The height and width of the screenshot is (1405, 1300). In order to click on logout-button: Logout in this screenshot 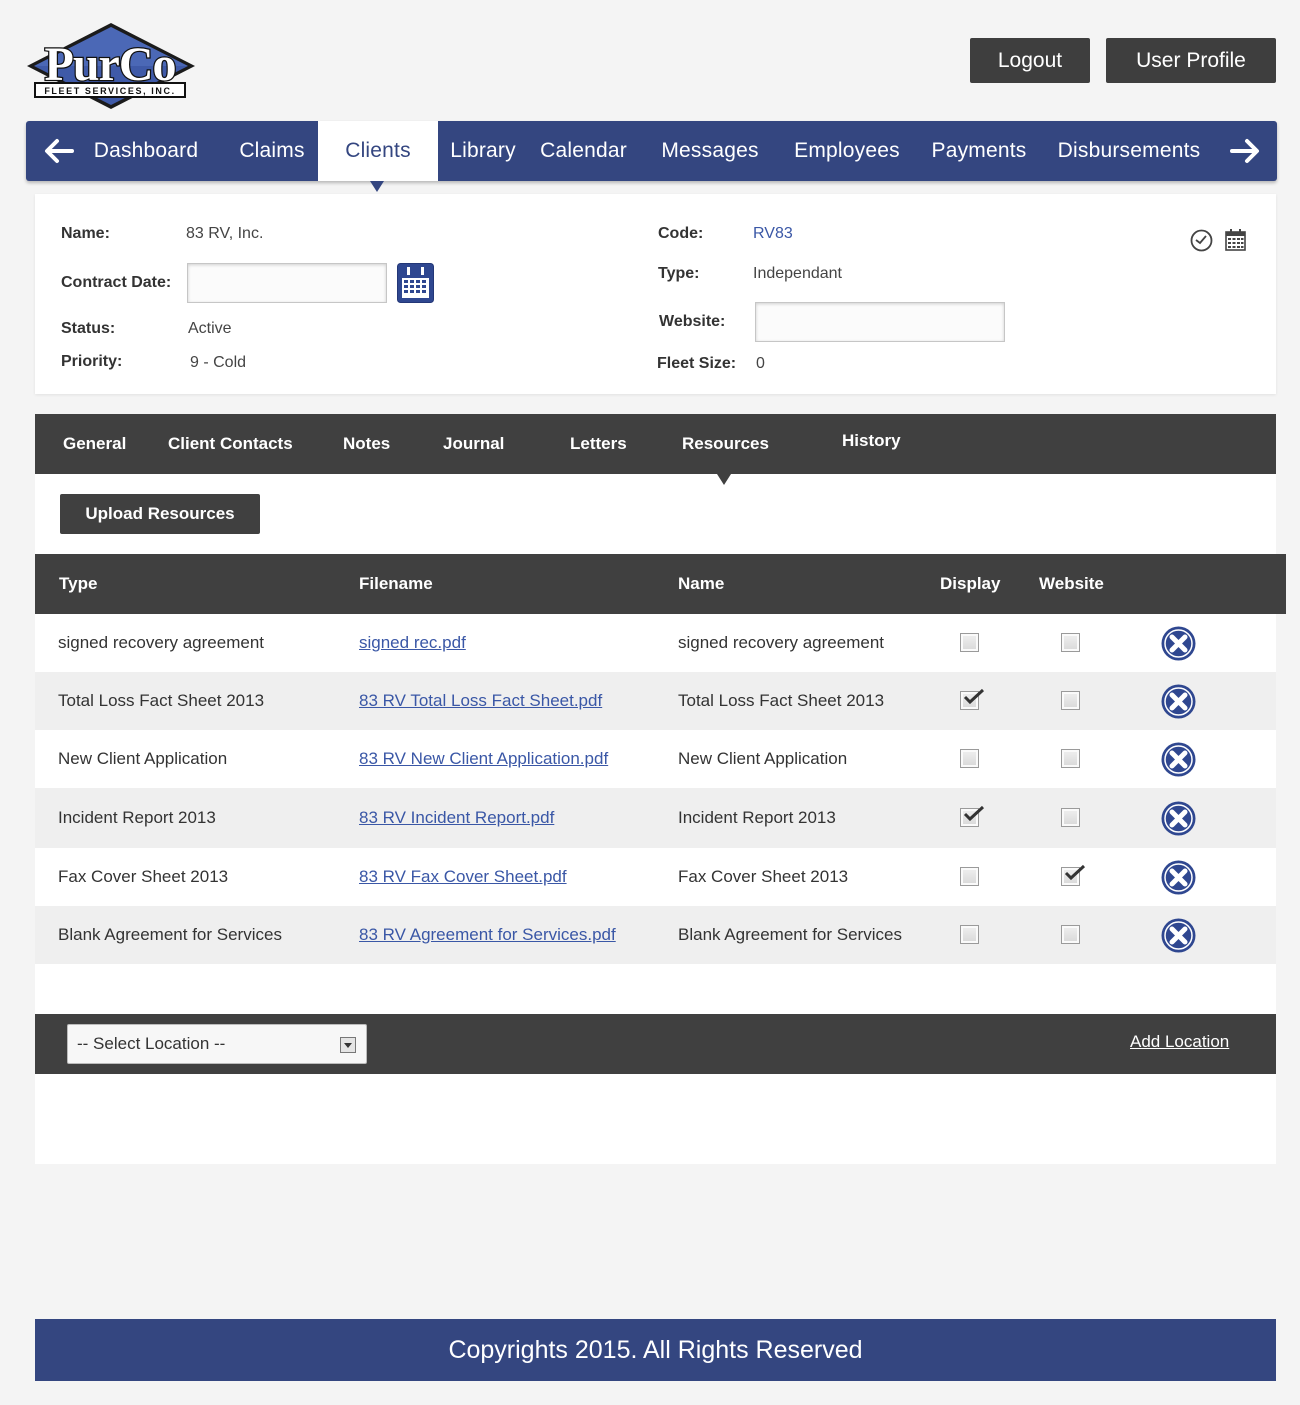, I will do `click(1030, 60)`.